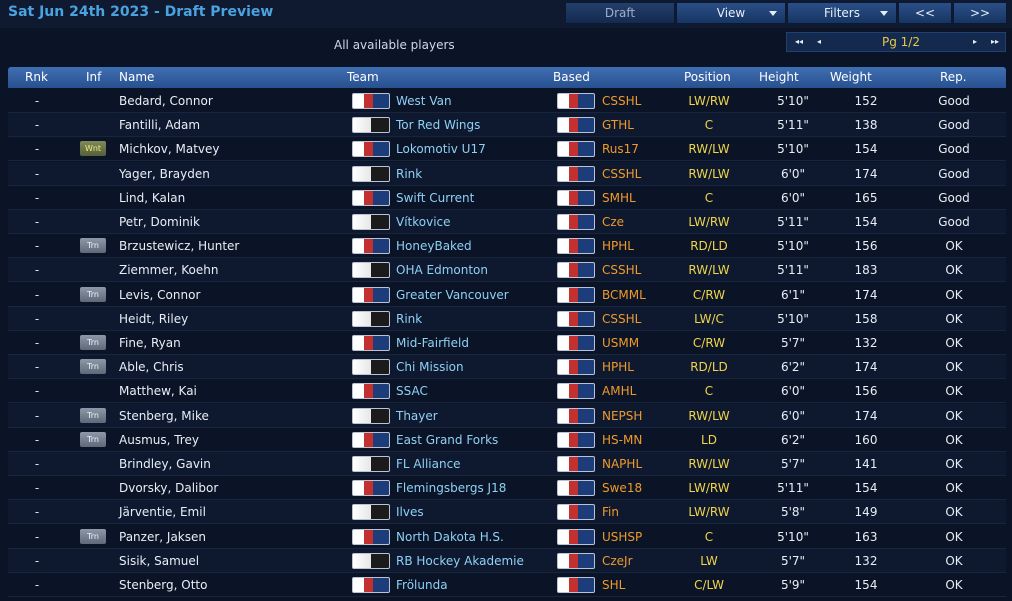 This screenshot has width=1012, height=601. What do you see at coordinates (168, 270) in the screenshot?
I see `player-name: Ziemmer, Koehn` at bounding box center [168, 270].